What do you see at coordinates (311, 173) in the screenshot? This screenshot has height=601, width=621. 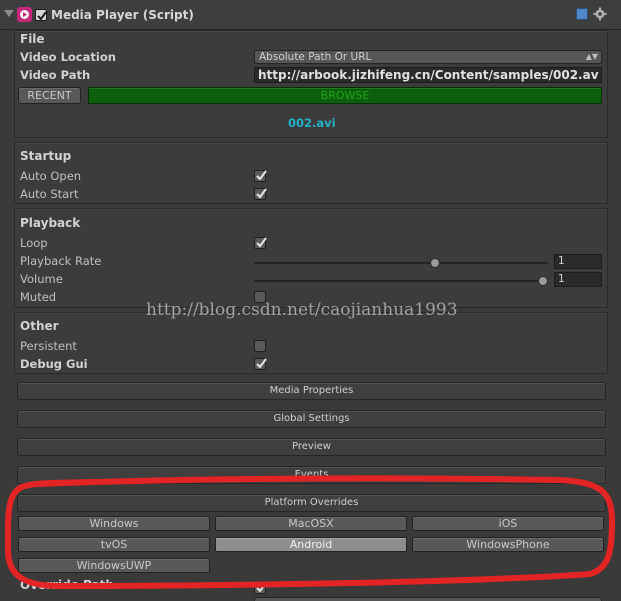 I see `startup-section` at bounding box center [311, 173].